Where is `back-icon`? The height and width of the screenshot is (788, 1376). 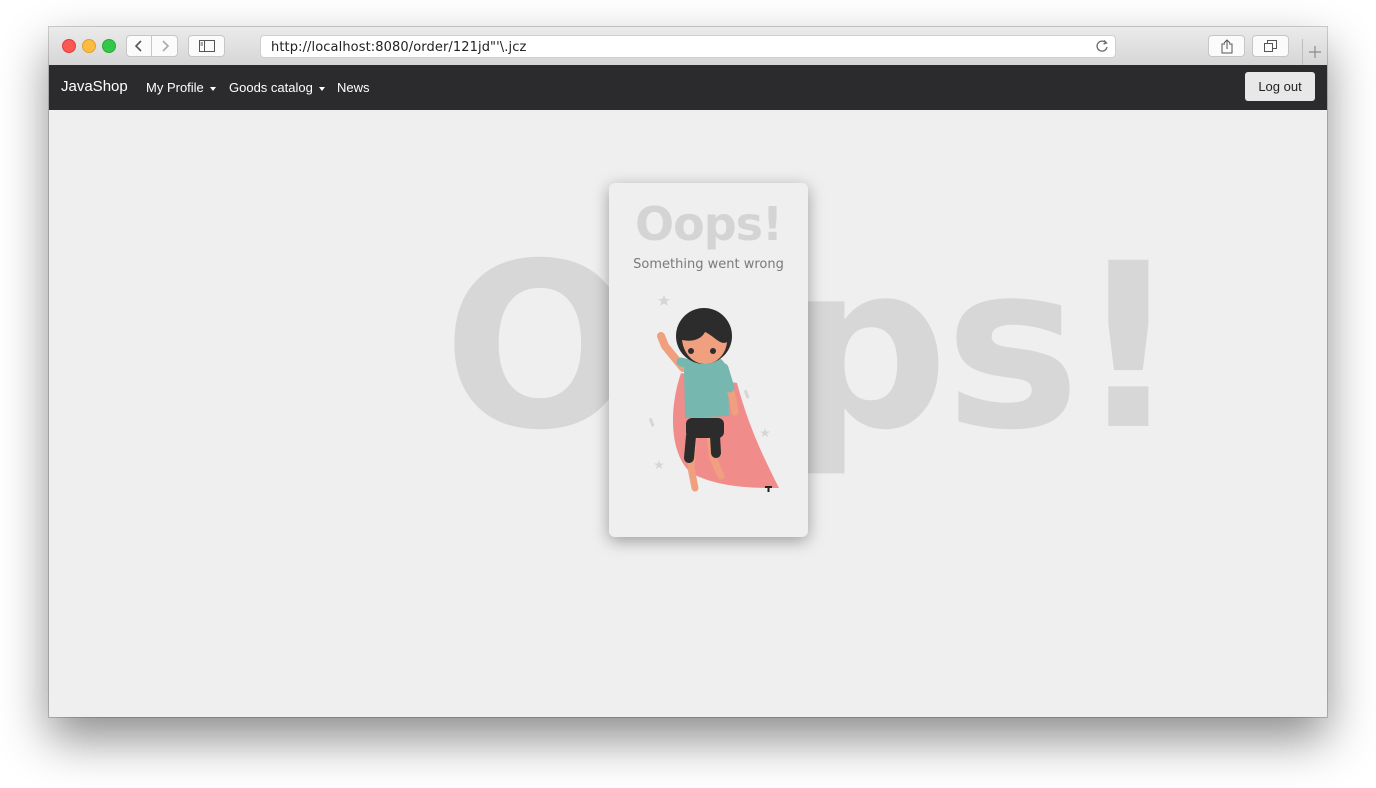 back-icon is located at coordinates (138, 46).